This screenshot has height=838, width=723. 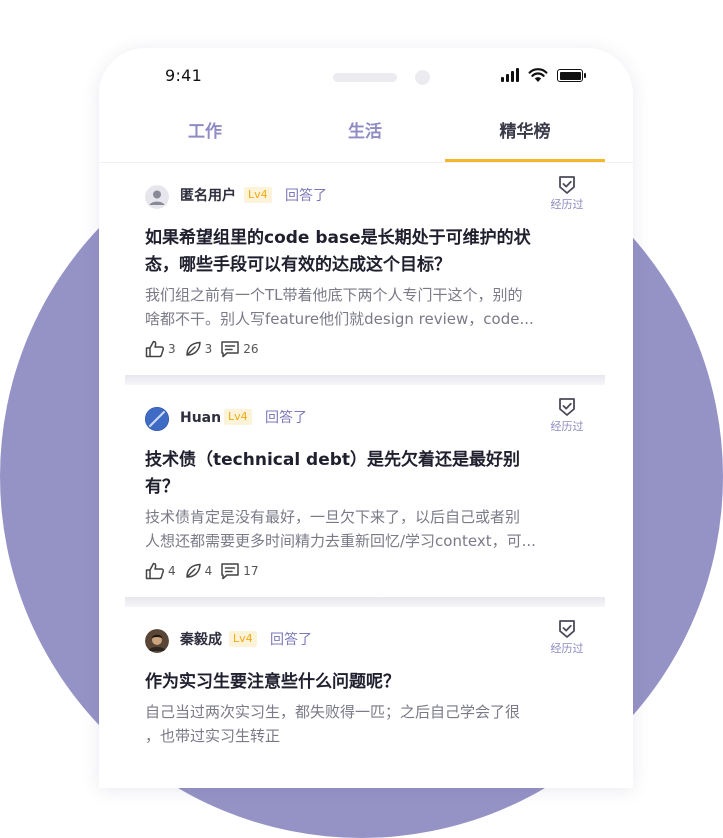 What do you see at coordinates (162, 487) in the screenshot?
I see `post-title-line: 有？` at bounding box center [162, 487].